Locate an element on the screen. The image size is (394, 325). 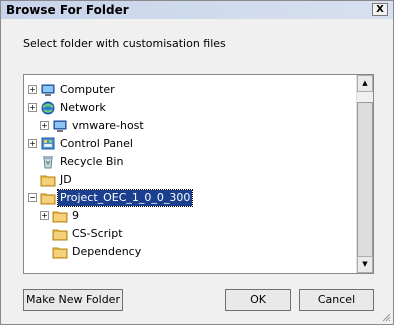
tree-item-dependency: Dependency is located at coordinates (190, 252).